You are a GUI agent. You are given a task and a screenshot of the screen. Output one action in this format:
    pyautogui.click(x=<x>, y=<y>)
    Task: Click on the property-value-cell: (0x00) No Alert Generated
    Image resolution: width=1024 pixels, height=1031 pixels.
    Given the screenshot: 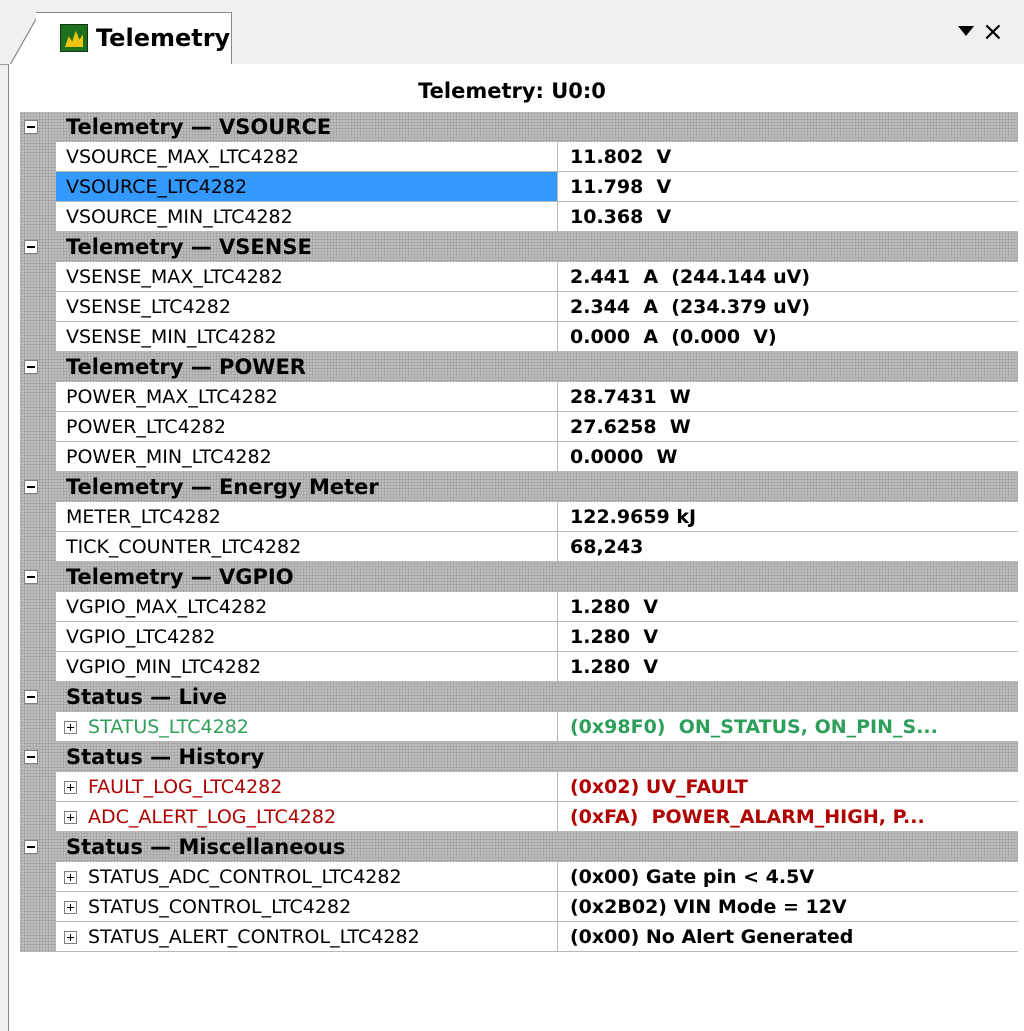 What is the action you would take?
    pyautogui.click(x=788, y=937)
    